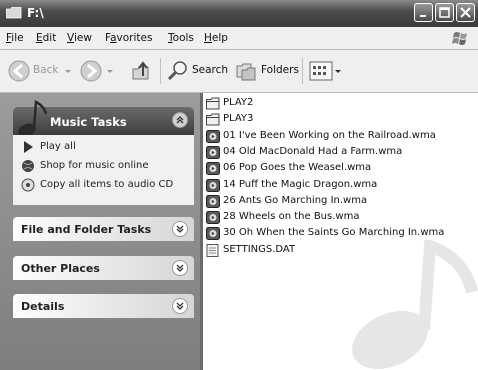 The height and width of the screenshot is (370, 478). Describe the element at coordinates (313, 151) in the screenshot. I see `file-name: 04 Old MacDonald Had a Farm.wma` at that location.